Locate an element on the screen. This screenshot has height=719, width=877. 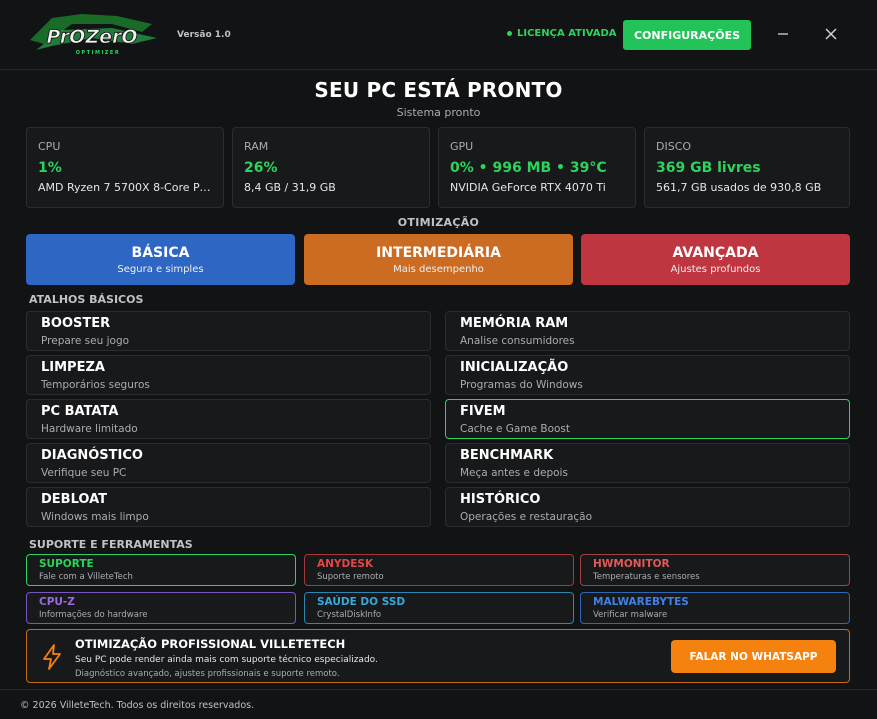
stat-label: DISCO is located at coordinates (674, 146).